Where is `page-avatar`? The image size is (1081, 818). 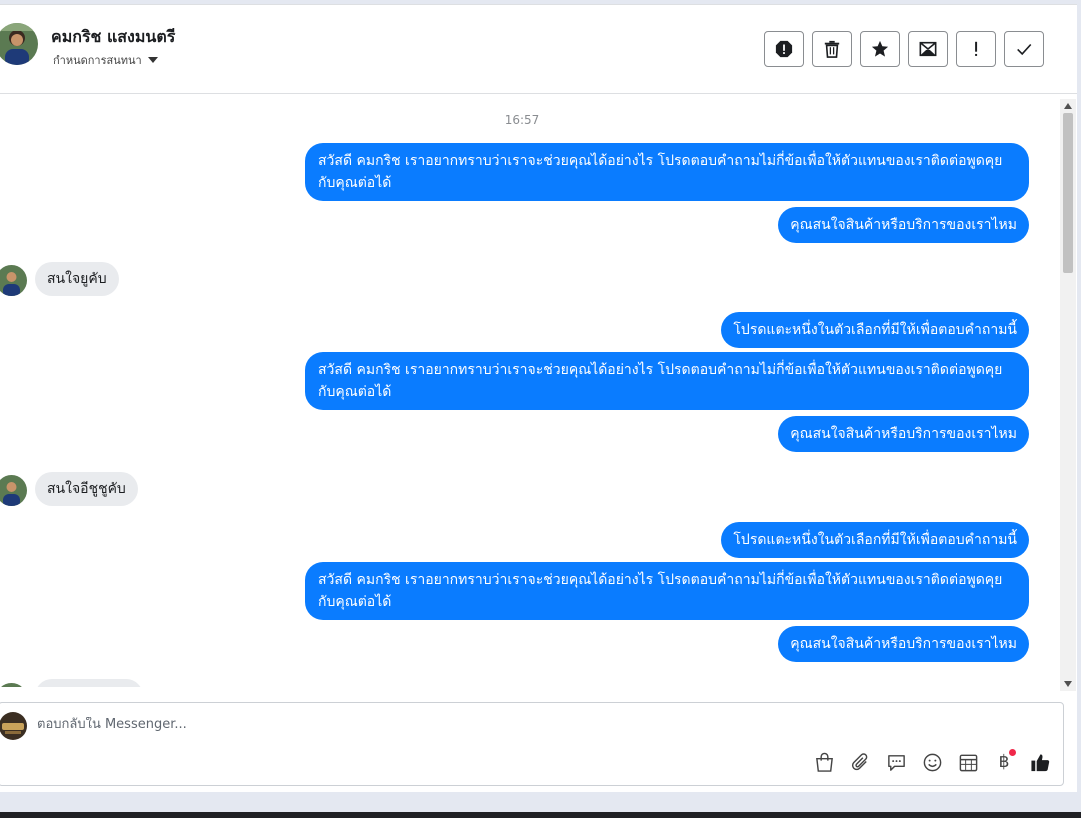 page-avatar is located at coordinates (13, 726).